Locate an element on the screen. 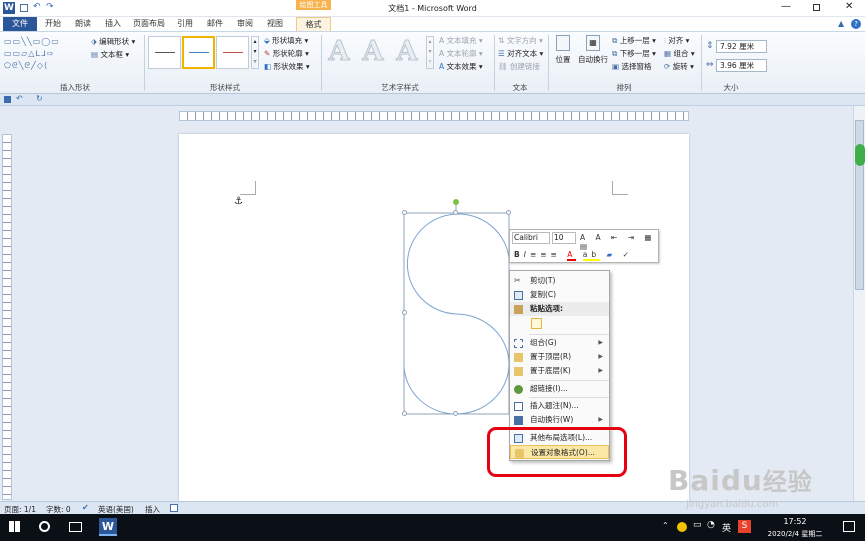 This screenshot has height=541, width=865. word-taskbar-icon: W is located at coordinates (108, 527).